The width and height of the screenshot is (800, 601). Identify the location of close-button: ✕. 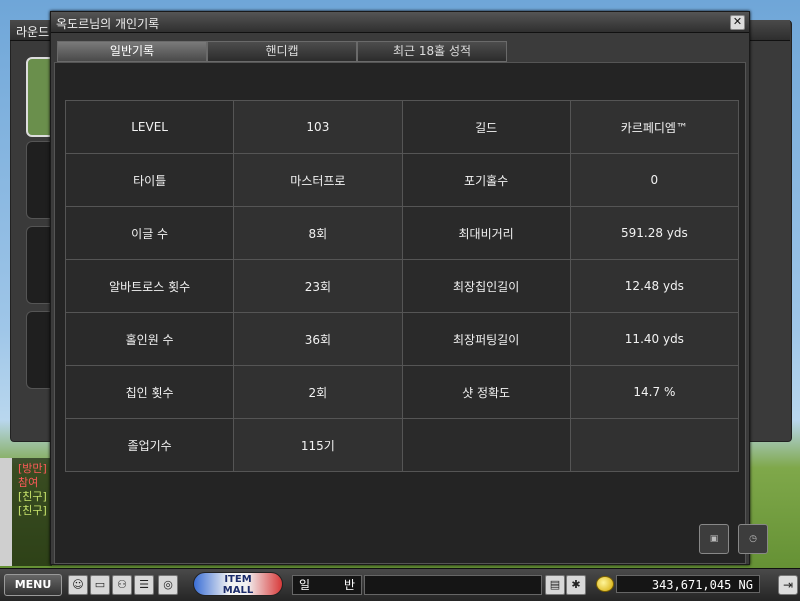
(737, 22).